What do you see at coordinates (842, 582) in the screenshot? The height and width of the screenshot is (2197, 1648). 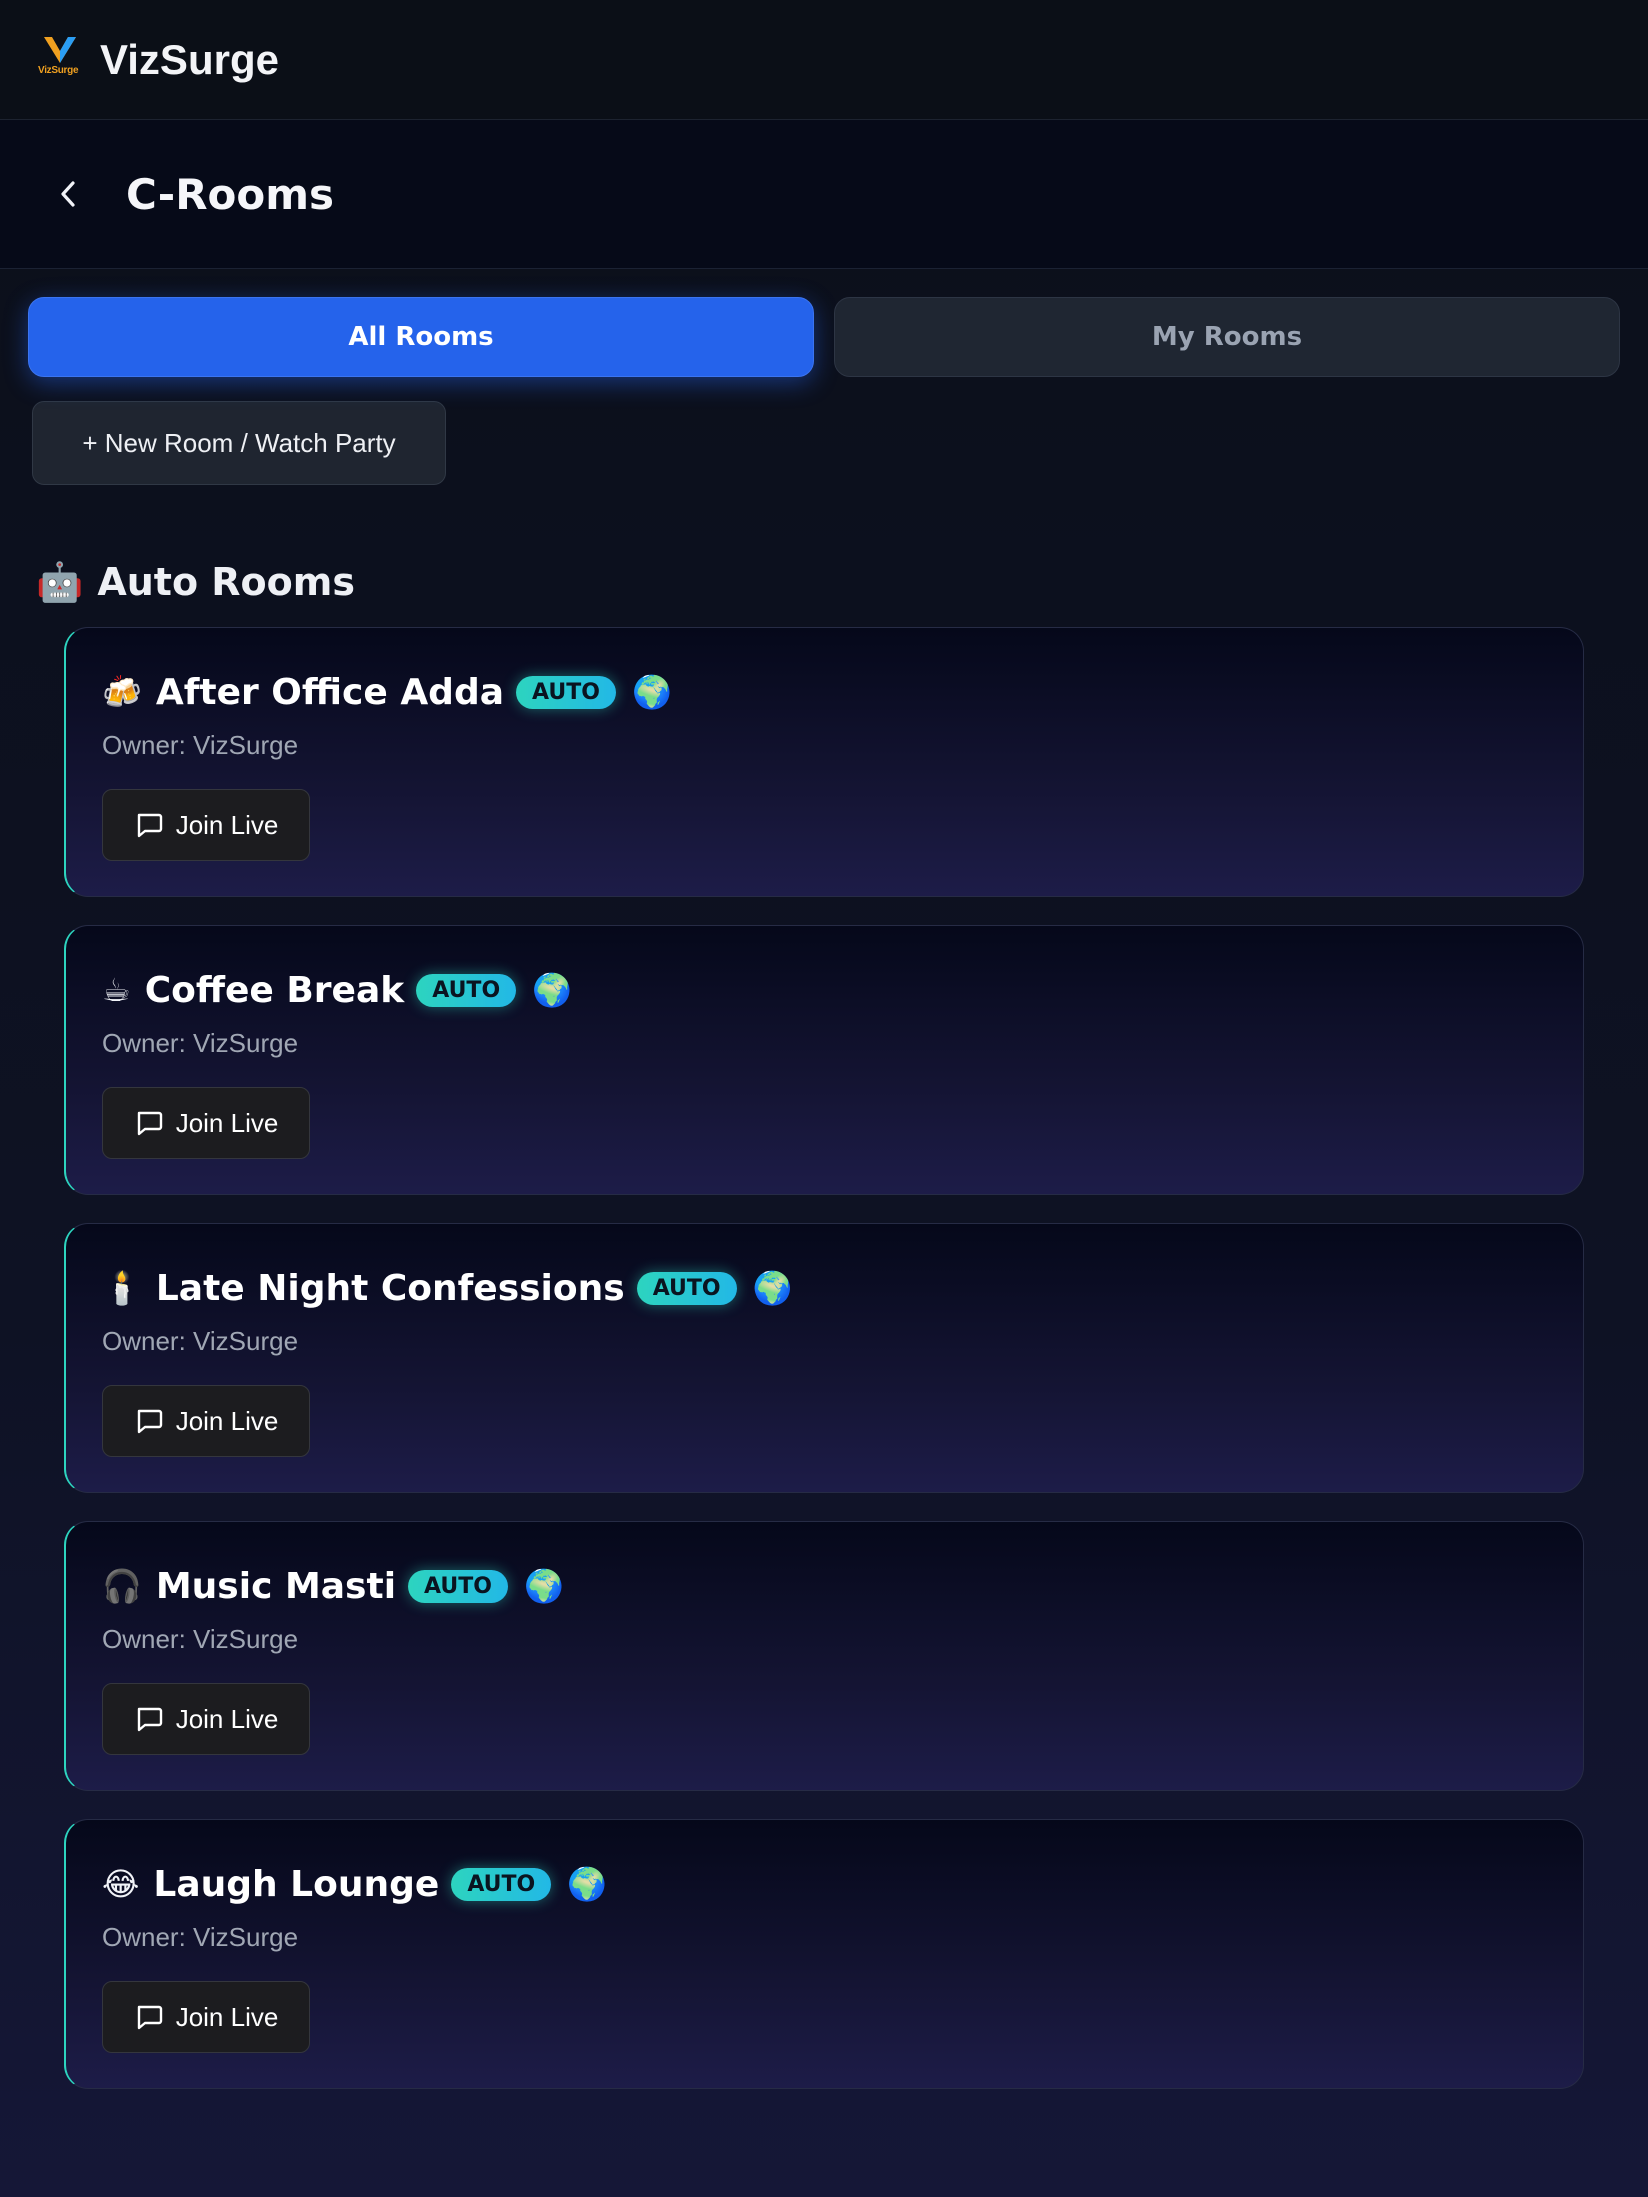 I see `section-auto-rooms: 🤖 Auto Rooms` at bounding box center [842, 582].